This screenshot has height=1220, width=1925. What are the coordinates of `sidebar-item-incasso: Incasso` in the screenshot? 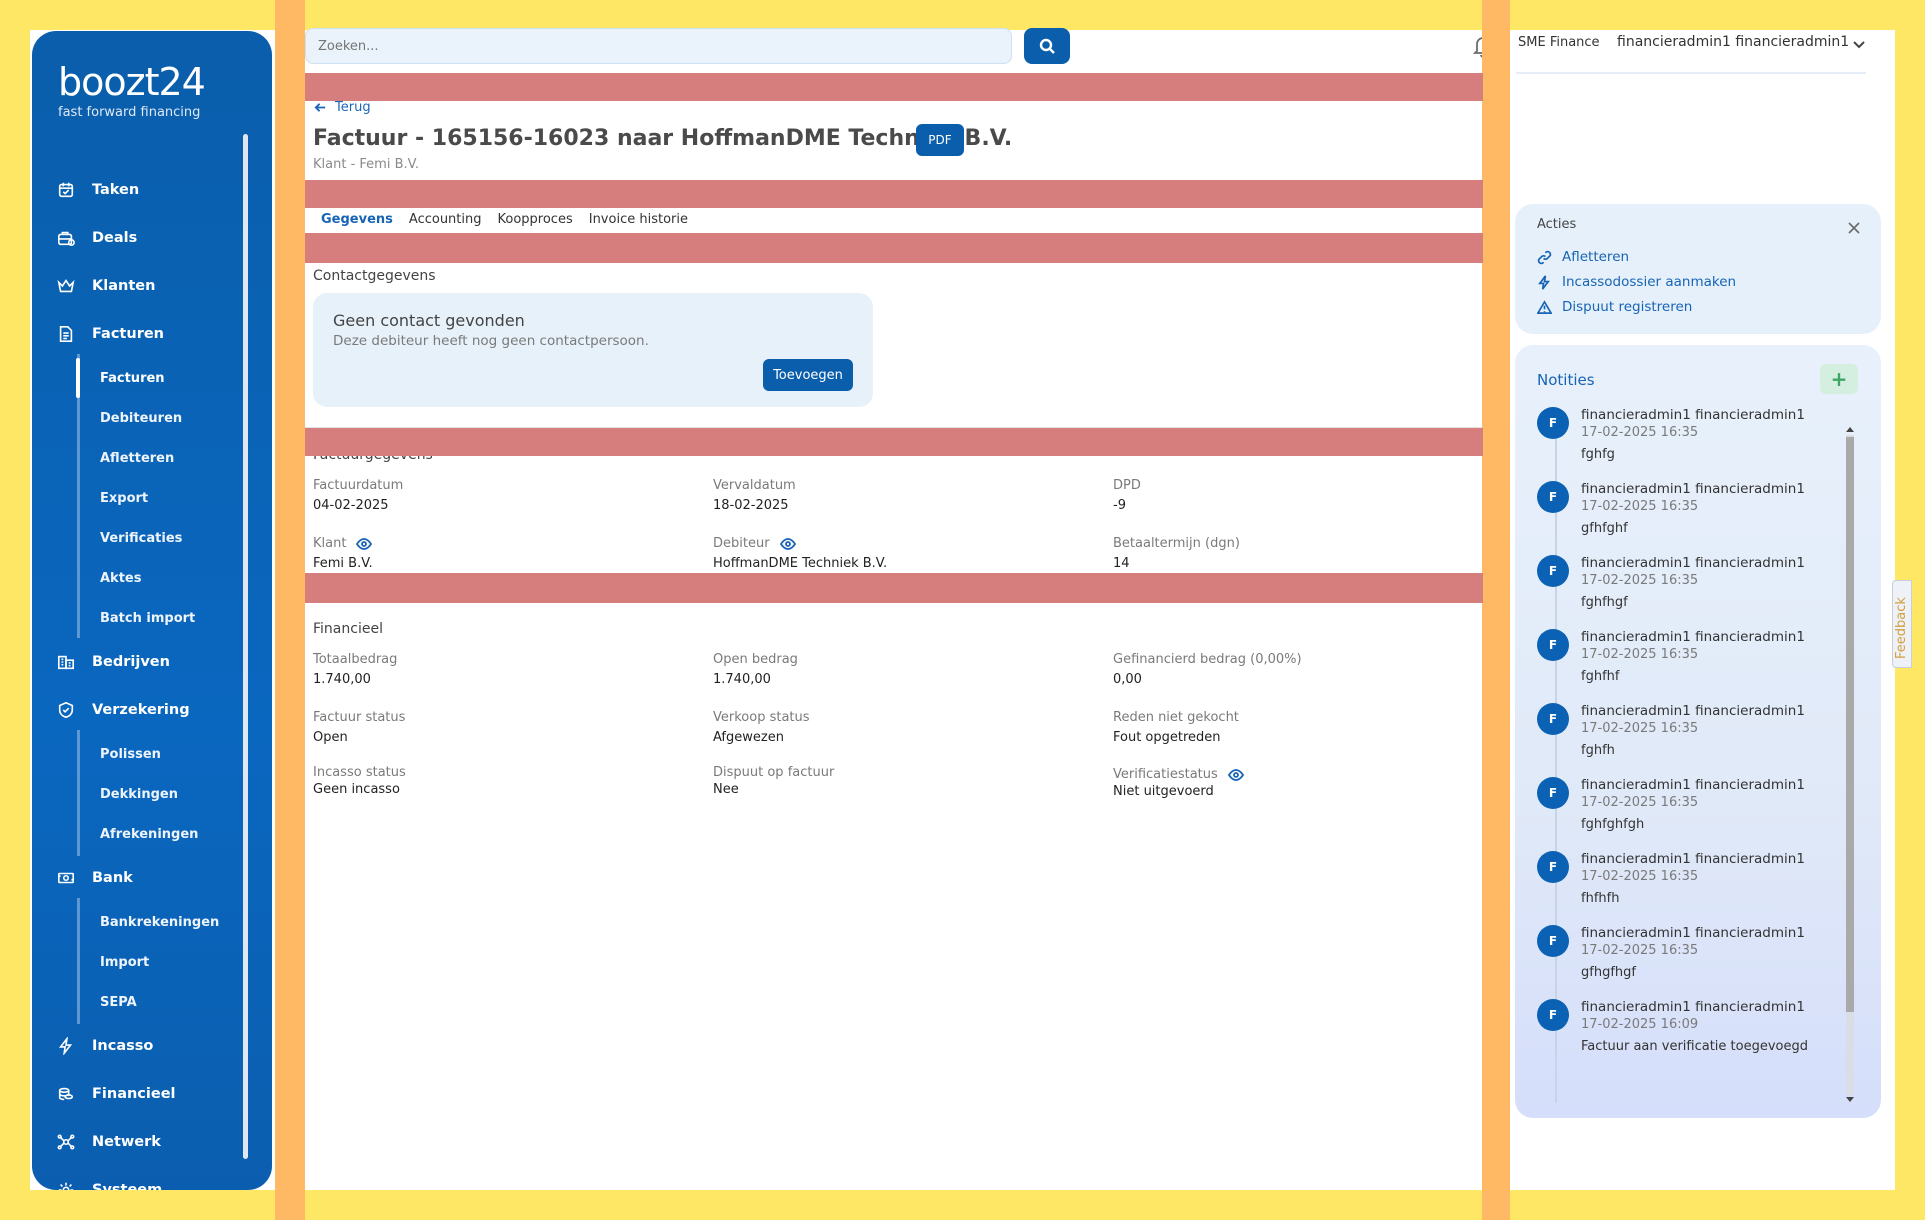 It's located at (104, 1046).